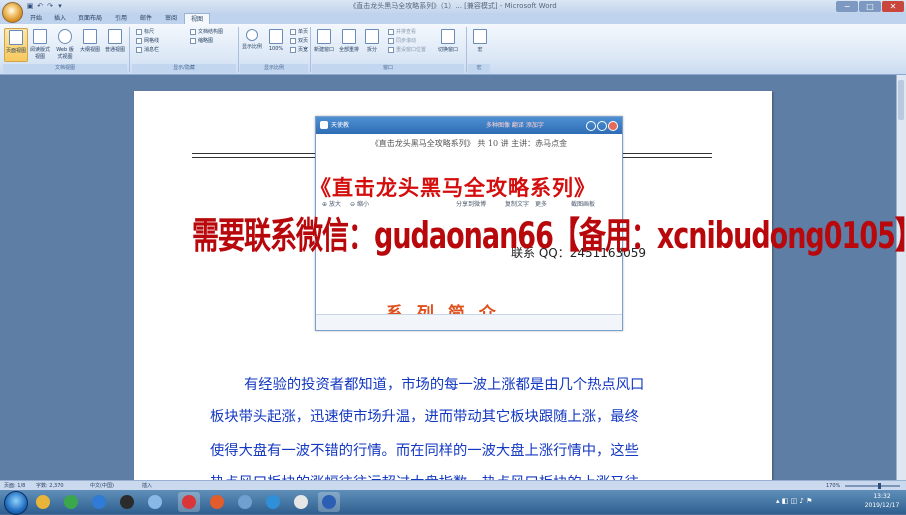  I want to click on vertical-scrollbar, so click(901, 277).